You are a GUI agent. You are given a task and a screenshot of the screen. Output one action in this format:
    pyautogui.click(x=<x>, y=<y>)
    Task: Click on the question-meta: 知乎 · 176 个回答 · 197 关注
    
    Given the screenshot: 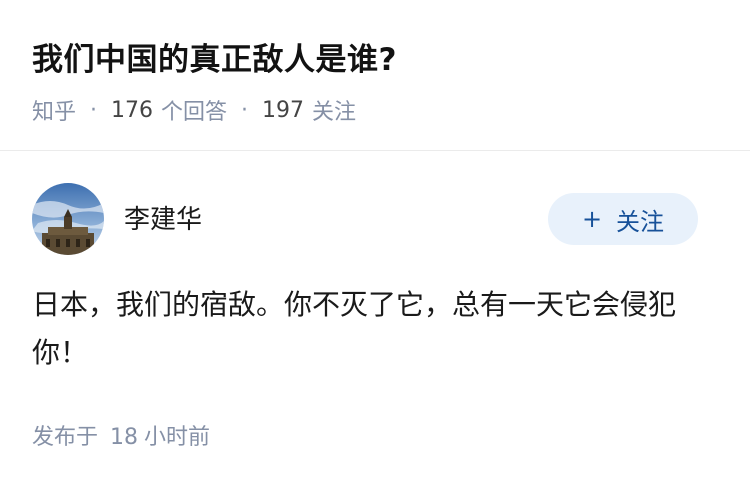 What is the action you would take?
    pyautogui.click(x=194, y=110)
    